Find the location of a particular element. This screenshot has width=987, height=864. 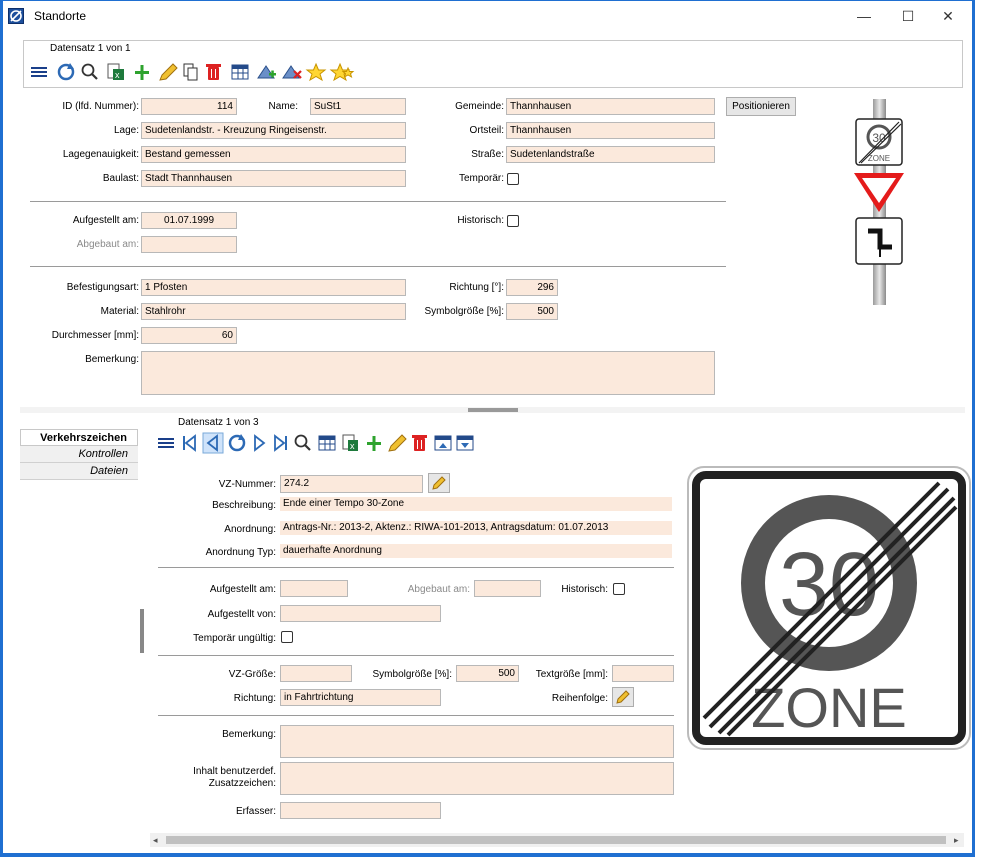

id-label: ID (lfd. Nummer): is located at coordinates (100, 106).